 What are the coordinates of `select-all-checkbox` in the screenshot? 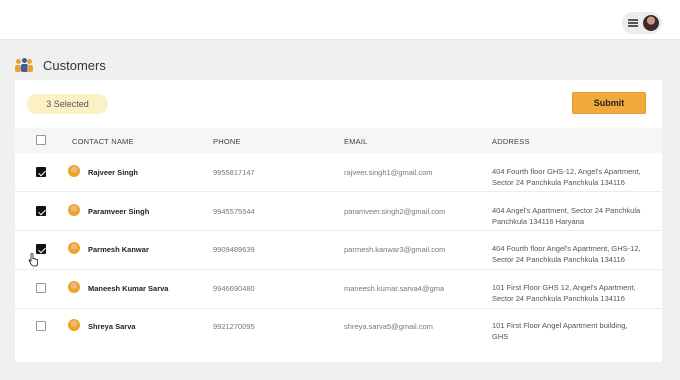 It's located at (41, 140).